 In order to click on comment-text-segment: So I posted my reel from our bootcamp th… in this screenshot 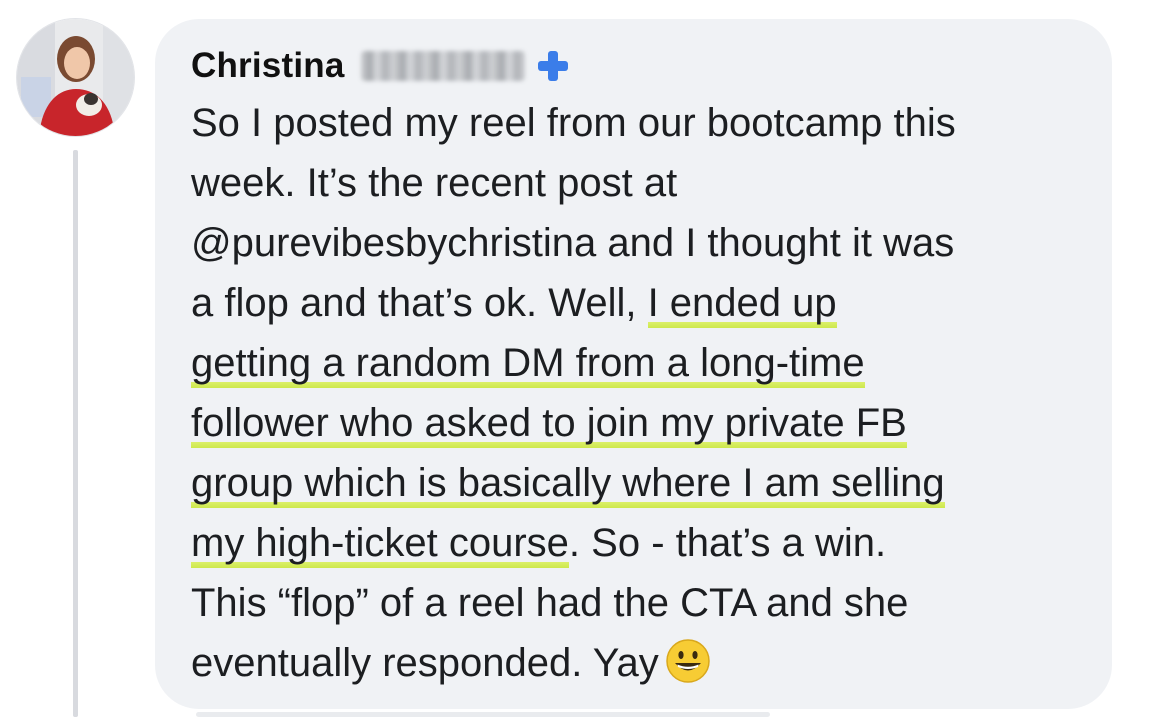, I will do `click(573, 123)`.